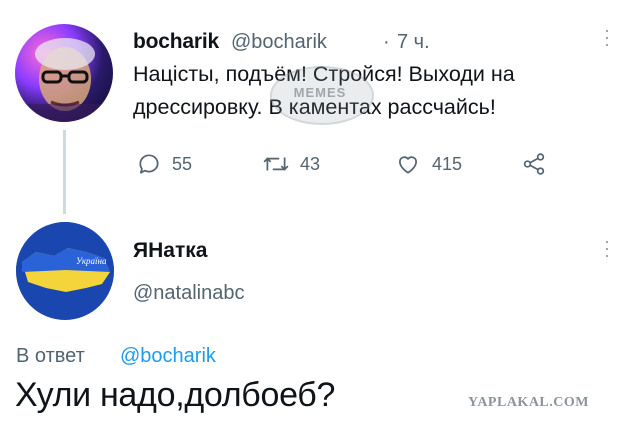 This screenshot has height=432, width=640. I want to click on heart-icon, so click(408, 165).